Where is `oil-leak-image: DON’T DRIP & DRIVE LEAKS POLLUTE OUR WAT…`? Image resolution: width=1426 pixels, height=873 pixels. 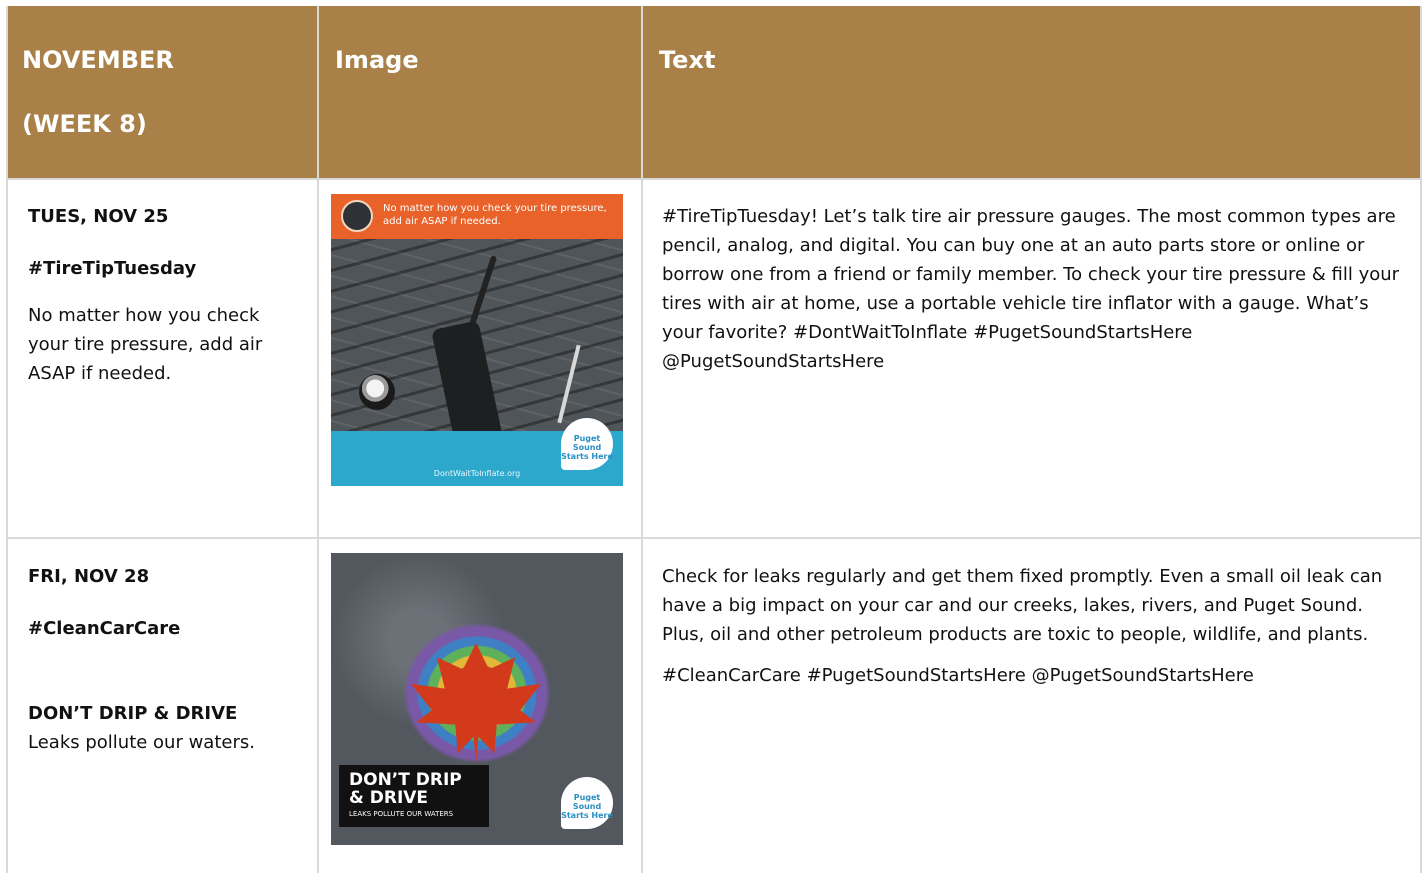 oil-leak-image: DON’T DRIP & DRIVE LEAKS POLLUTE OUR WAT… is located at coordinates (477, 699).